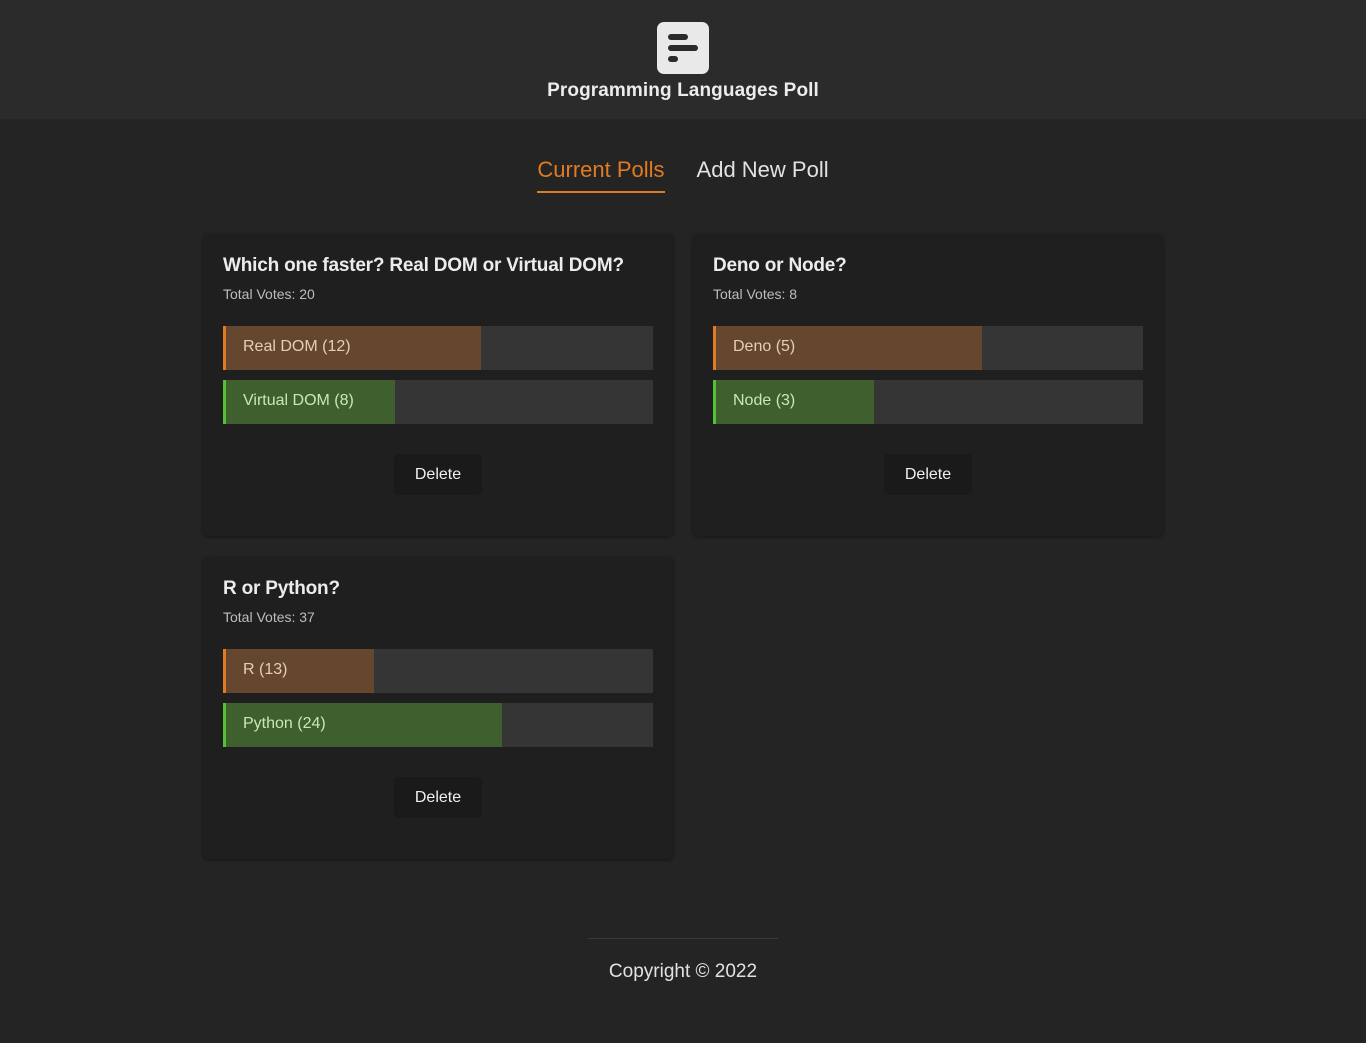  Describe the element at coordinates (928, 375) in the screenshot. I see `poll-options: Deno (5) Node (3)` at that location.